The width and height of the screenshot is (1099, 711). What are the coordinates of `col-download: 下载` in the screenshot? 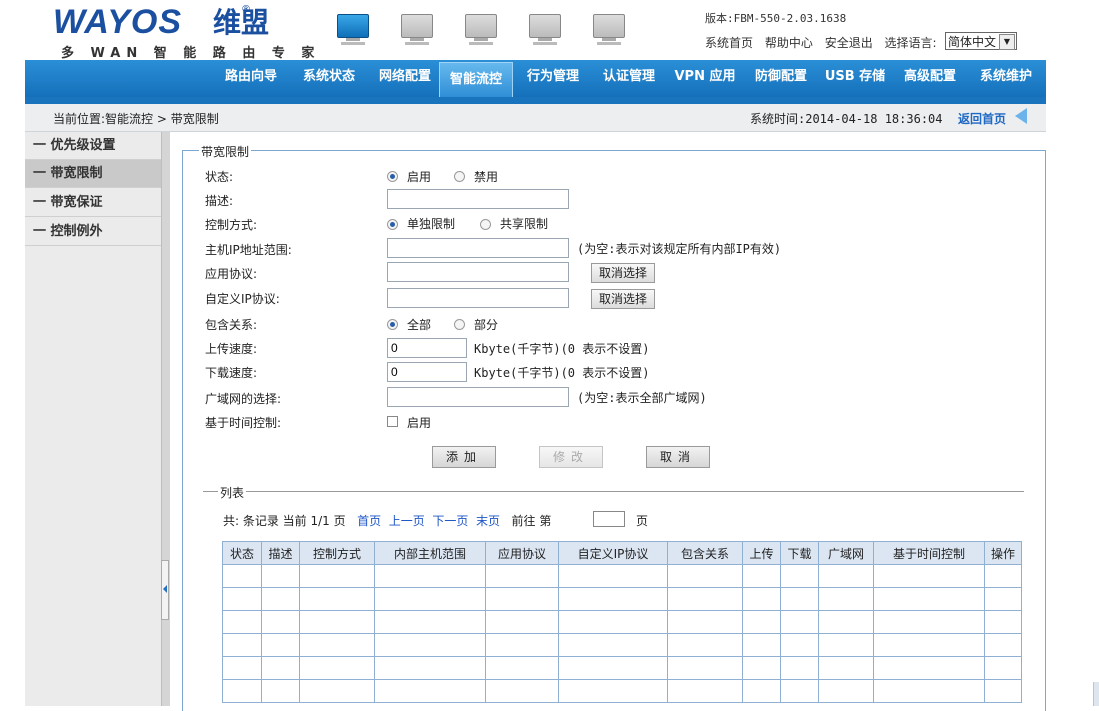 It's located at (799, 553).